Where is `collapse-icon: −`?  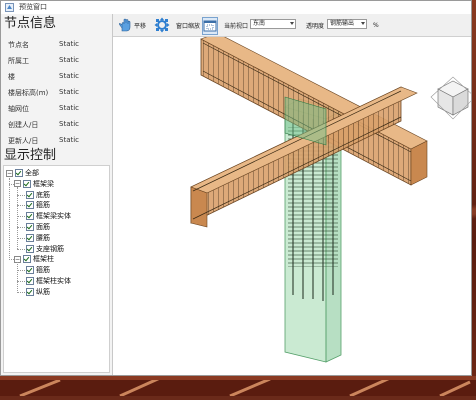 collapse-icon: − is located at coordinates (9, 173).